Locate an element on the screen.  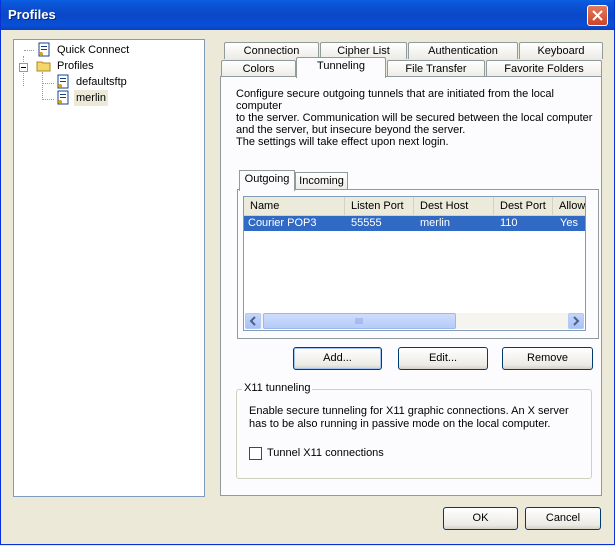
tab-outgoing: Outgoing is located at coordinates (267, 180).